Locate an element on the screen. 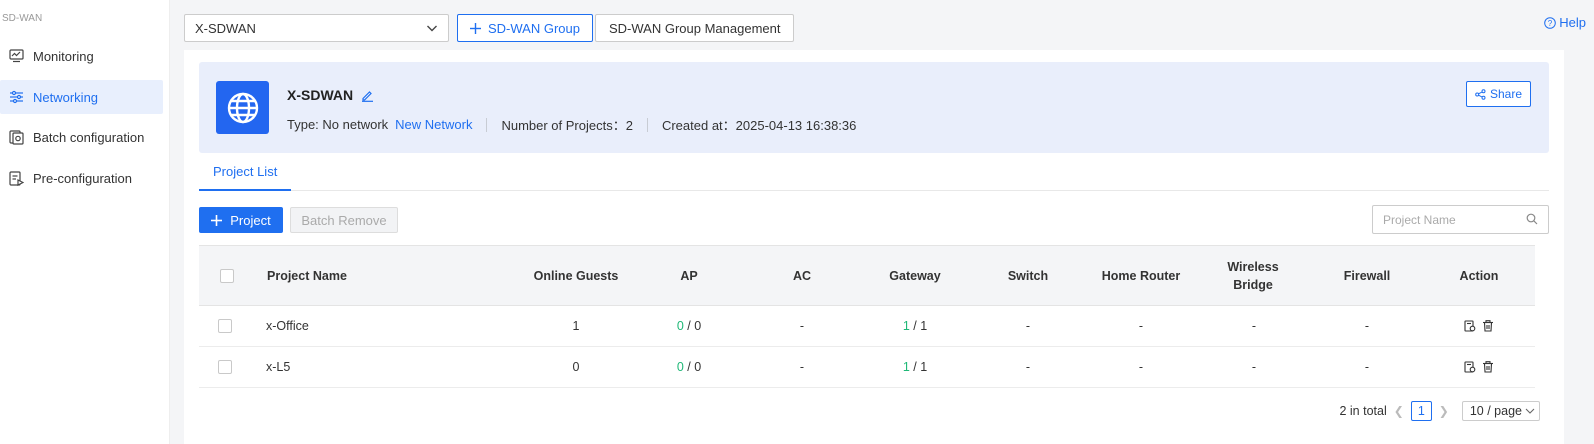 The image size is (1594, 444). col-gateway: Gateway is located at coordinates (915, 275).